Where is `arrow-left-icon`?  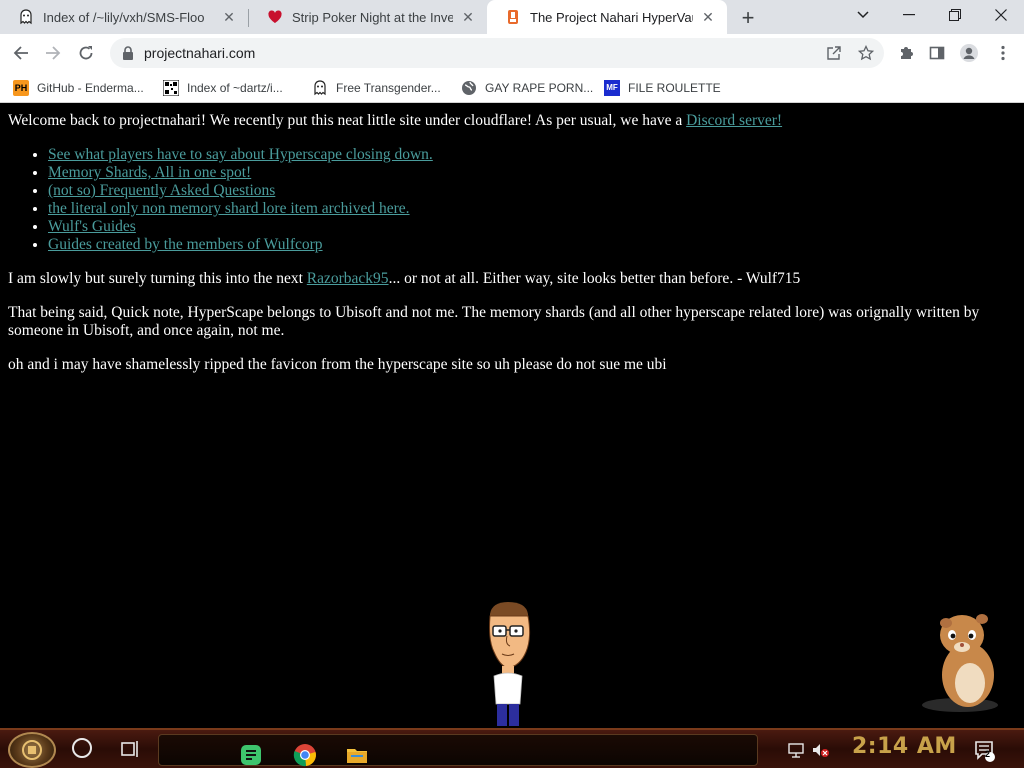 arrow-left-icon is located at coordinates (20, 53).